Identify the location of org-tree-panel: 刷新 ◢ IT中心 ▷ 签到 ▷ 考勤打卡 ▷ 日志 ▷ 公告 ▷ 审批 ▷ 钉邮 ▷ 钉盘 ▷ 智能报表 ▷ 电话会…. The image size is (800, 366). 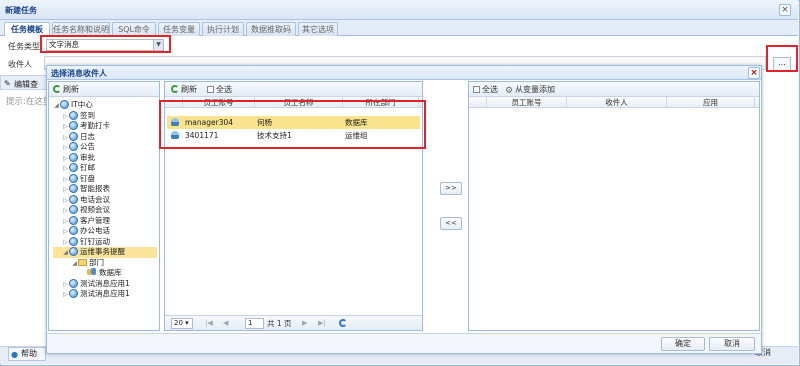
(104, 206).